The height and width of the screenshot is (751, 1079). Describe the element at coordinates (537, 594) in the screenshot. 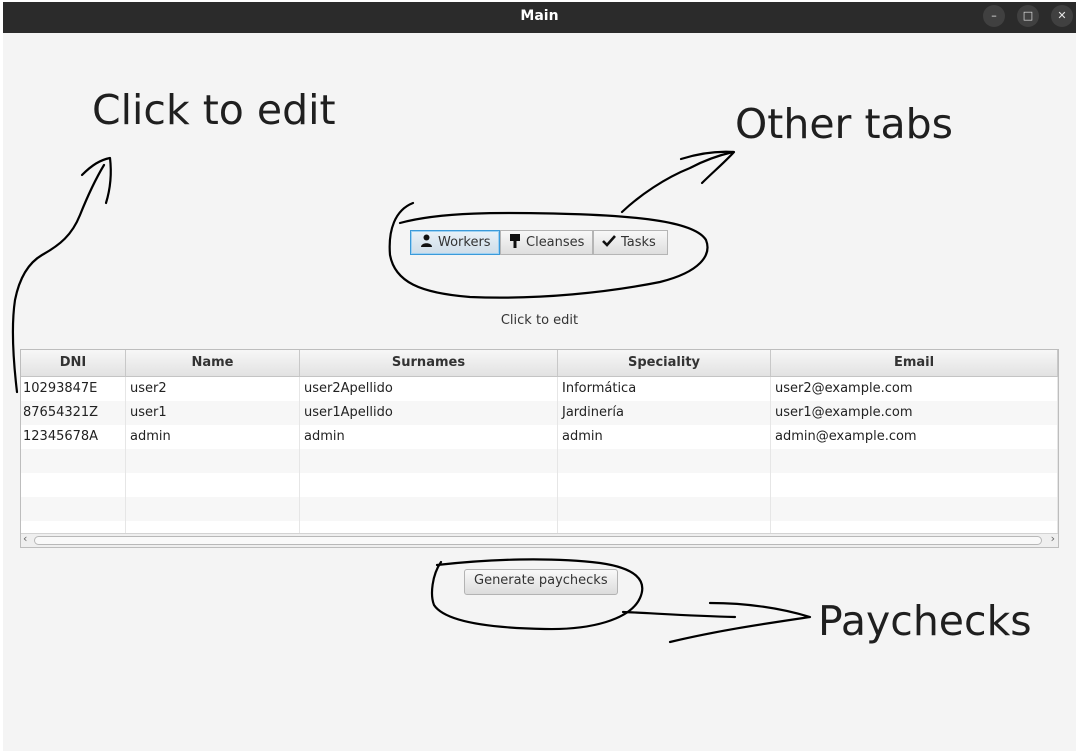

I see `loop-around-button` at that location.